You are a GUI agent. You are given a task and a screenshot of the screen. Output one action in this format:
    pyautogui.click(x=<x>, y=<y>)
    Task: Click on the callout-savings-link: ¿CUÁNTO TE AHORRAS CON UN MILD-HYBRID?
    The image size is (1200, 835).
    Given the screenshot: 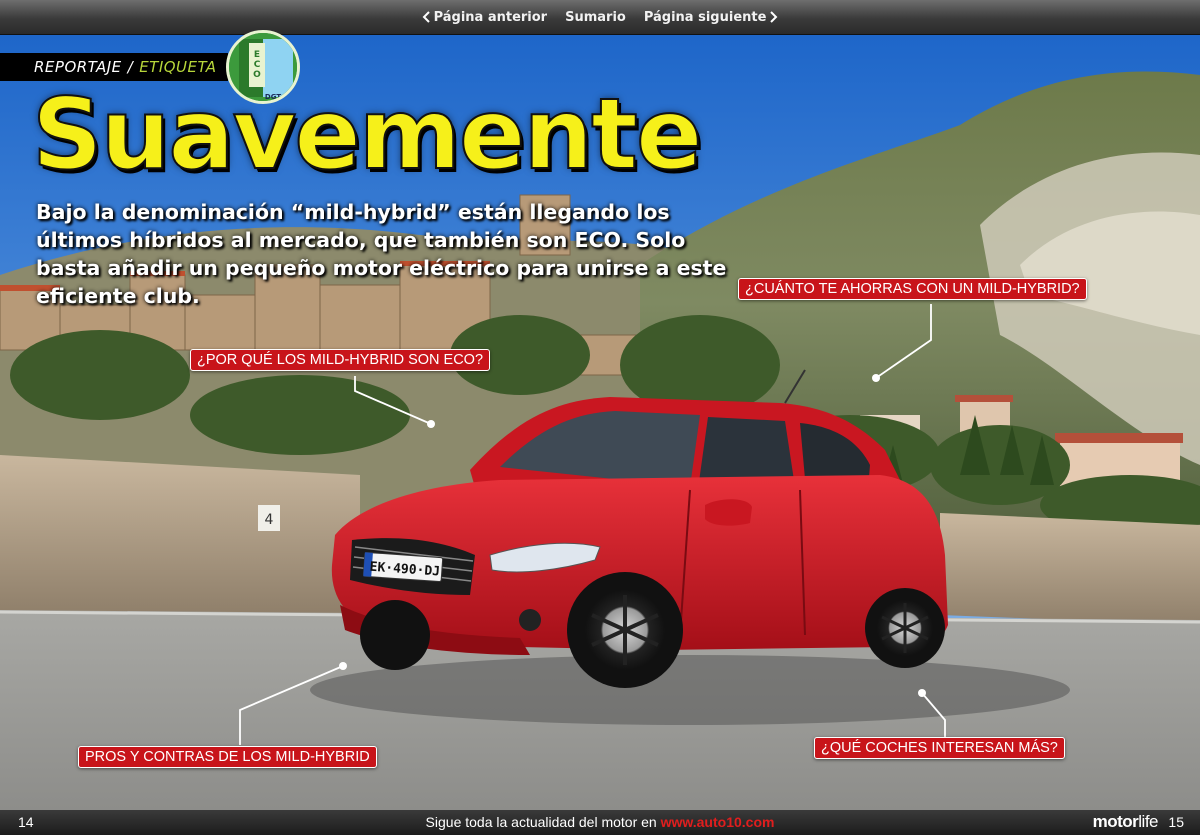 What is the action you would take?
    pyautogui.click(x=912, y=289)
    